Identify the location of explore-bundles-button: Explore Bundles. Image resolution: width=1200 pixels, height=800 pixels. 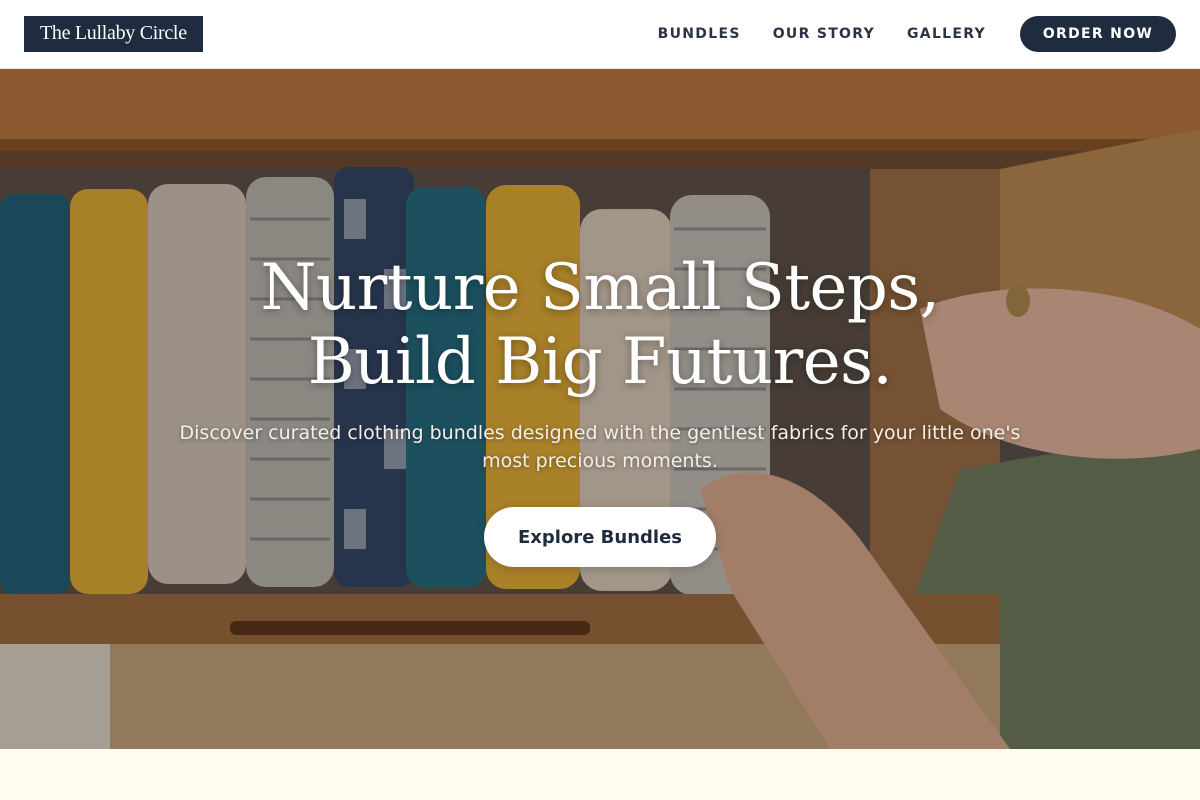
(600, 537).